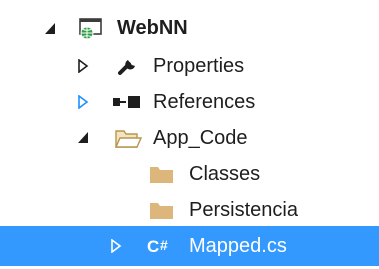 The height and width of the screenshot is (269, 379). I want to click on tree-item-classes: Classes, so click(189, 174).